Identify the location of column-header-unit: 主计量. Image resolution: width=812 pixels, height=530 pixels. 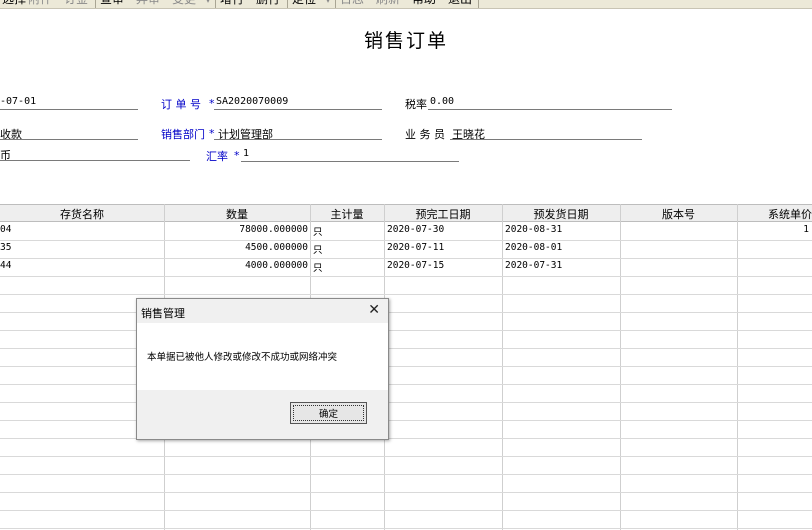
(347, 214).